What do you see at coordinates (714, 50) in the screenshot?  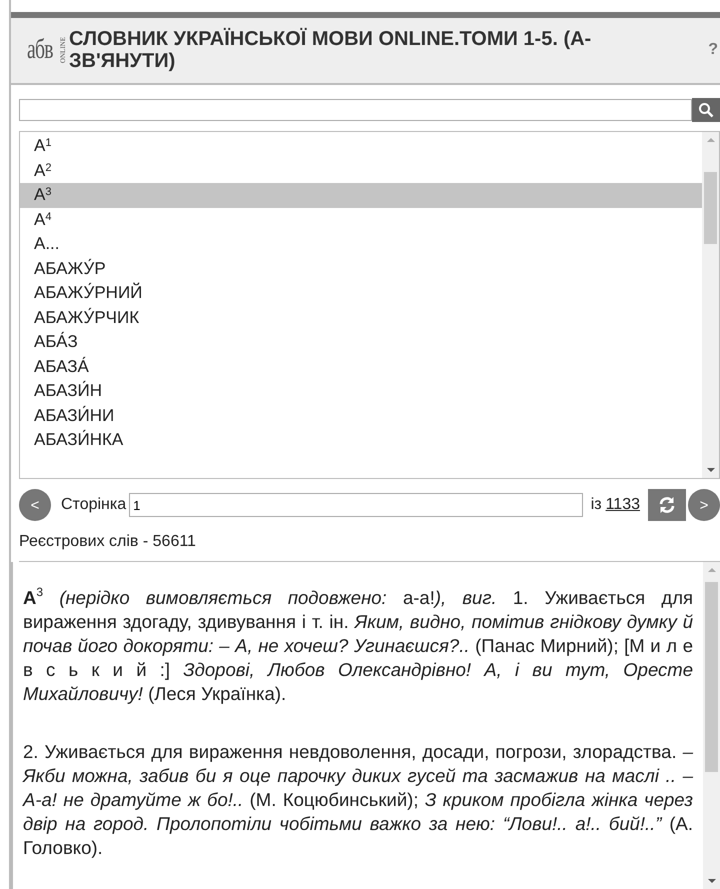 I see `help-link: ?` at bounding box center [714, 50].